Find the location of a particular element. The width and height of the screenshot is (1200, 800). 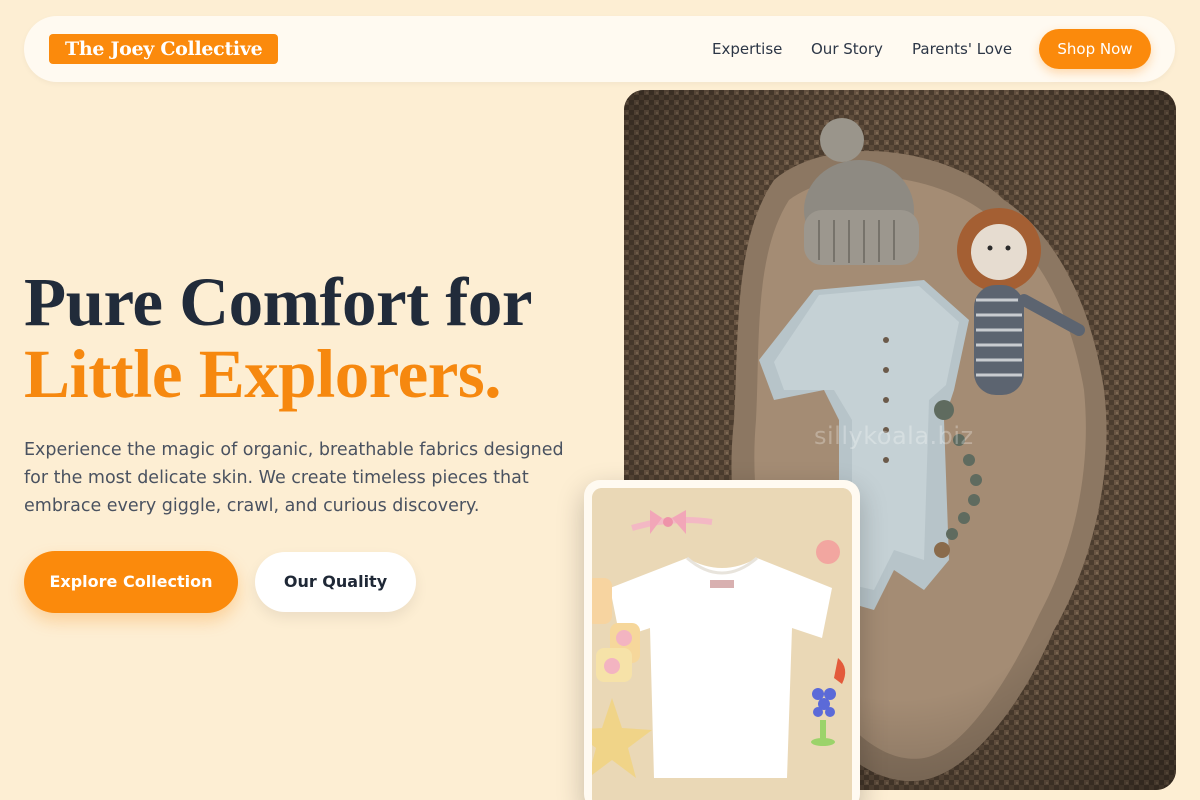

hero-headline-line1: Pure Comfort for is located at coordinates (278, 302).